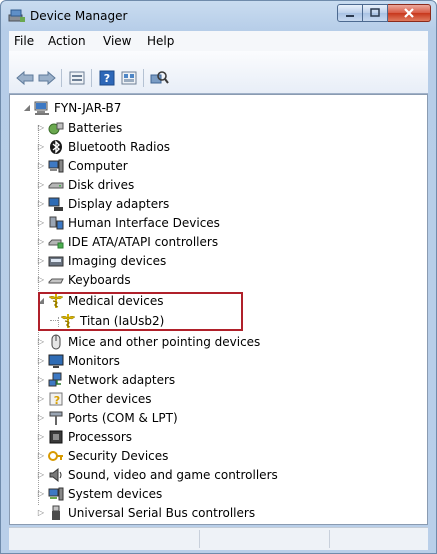  I want to click on tree-item-ports: ▷ Ports (COM & LPT), so click(107, 417).